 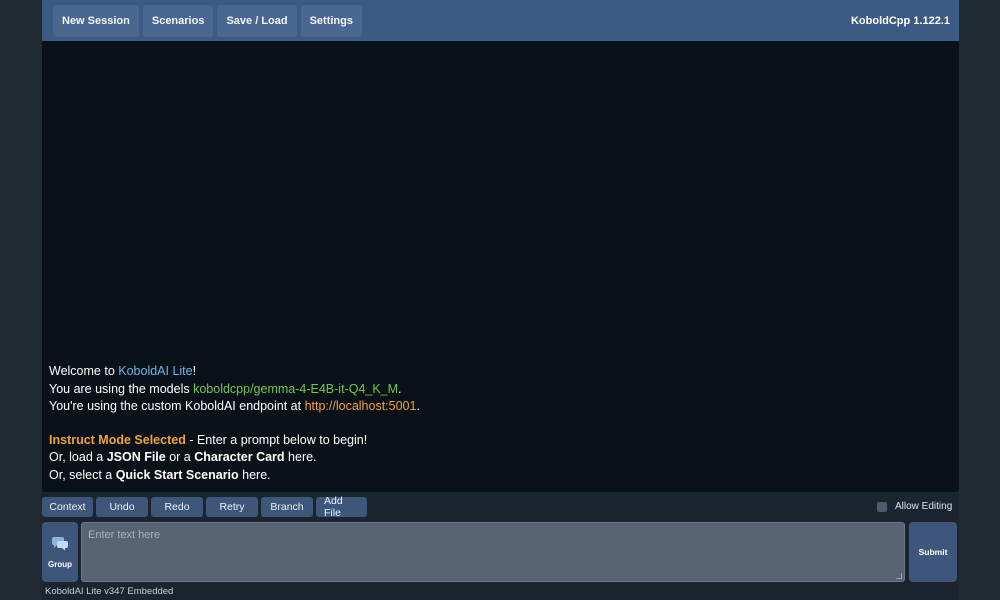 What do you see at coordinates (194, 371) in the screenshot?
I see `welcome-text: !` at bounding box center [194, 371].